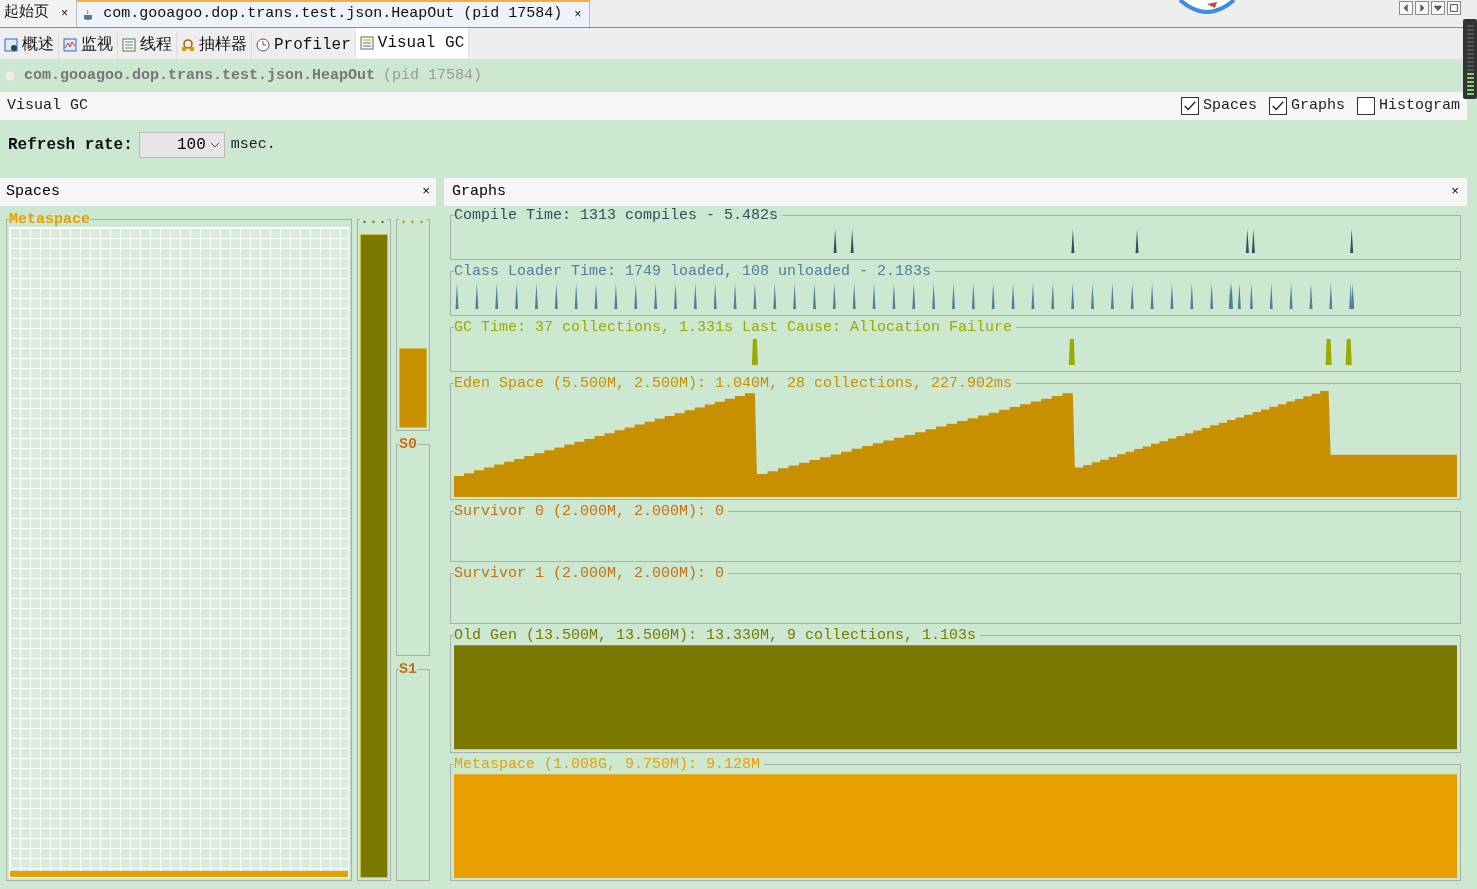 The image size is (1477, 889). I want to click on graph-title: Class Loader Time: 1749 loaded, 108 unloaded - 2.183s, so click(693, 271).